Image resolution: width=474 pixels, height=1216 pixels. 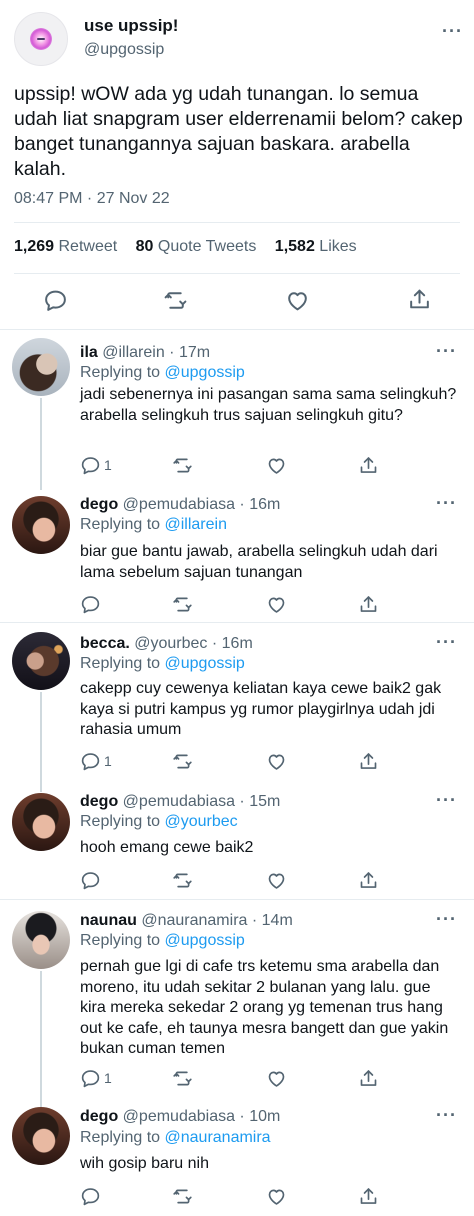 What do you see at coordinates (194, 920) in the screenshot?
I see `reply-author-handle: @nauranamira` at bounding box center [194, 920].